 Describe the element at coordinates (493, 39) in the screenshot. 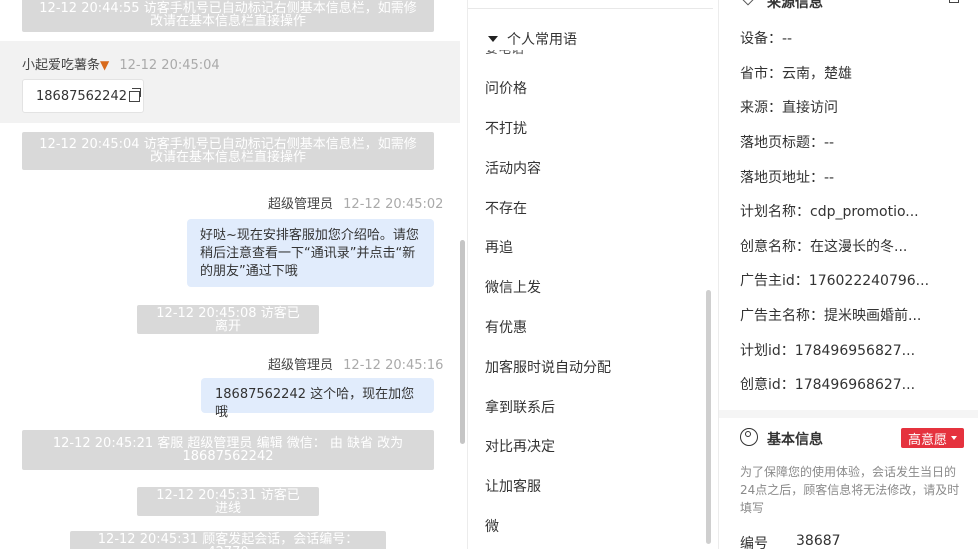

I see `caret-down-icon` at that location.